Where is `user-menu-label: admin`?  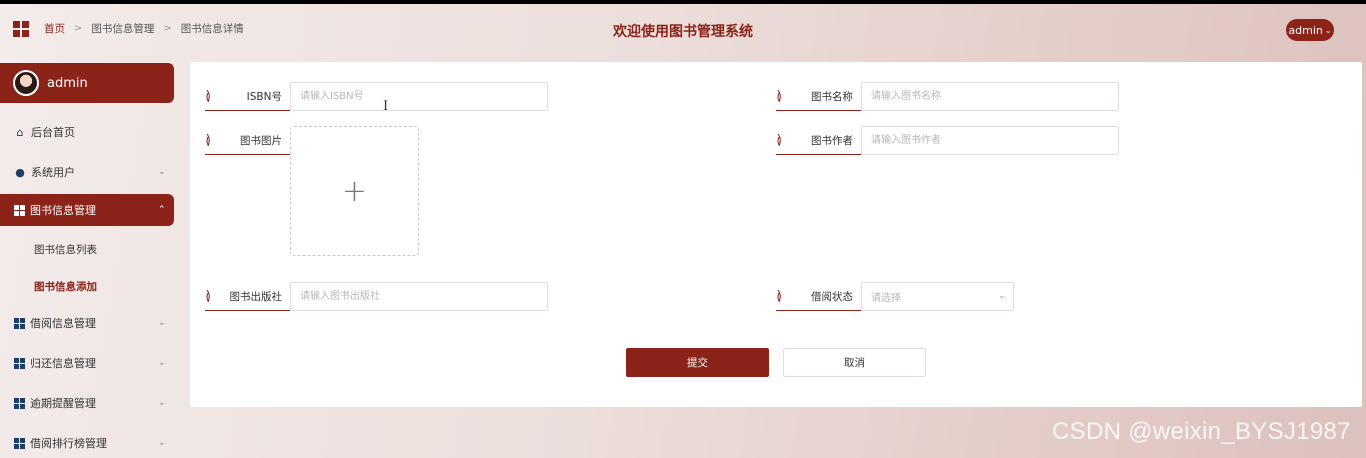
user-menu-label: admin is located at coordinates (1305, 30).